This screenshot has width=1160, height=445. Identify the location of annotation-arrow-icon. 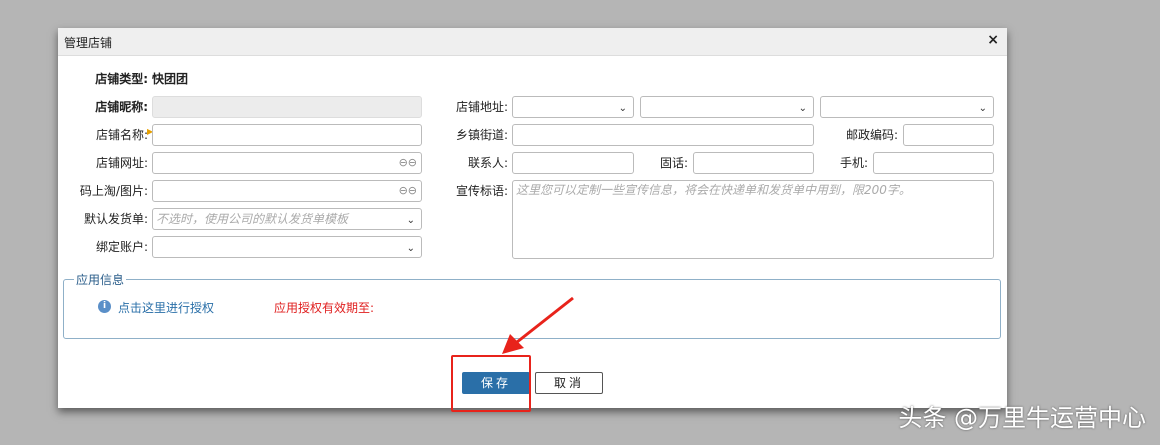
(538, 325).